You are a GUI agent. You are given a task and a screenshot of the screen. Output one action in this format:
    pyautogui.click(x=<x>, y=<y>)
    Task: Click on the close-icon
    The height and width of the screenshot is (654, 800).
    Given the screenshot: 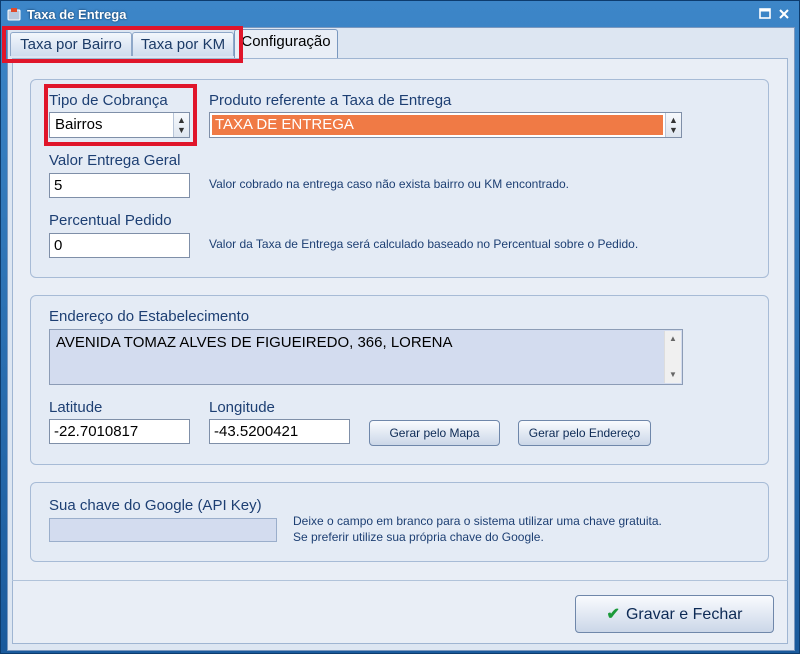 What is the action you would take?
    pyautogui.click(x=784, y=14)
    